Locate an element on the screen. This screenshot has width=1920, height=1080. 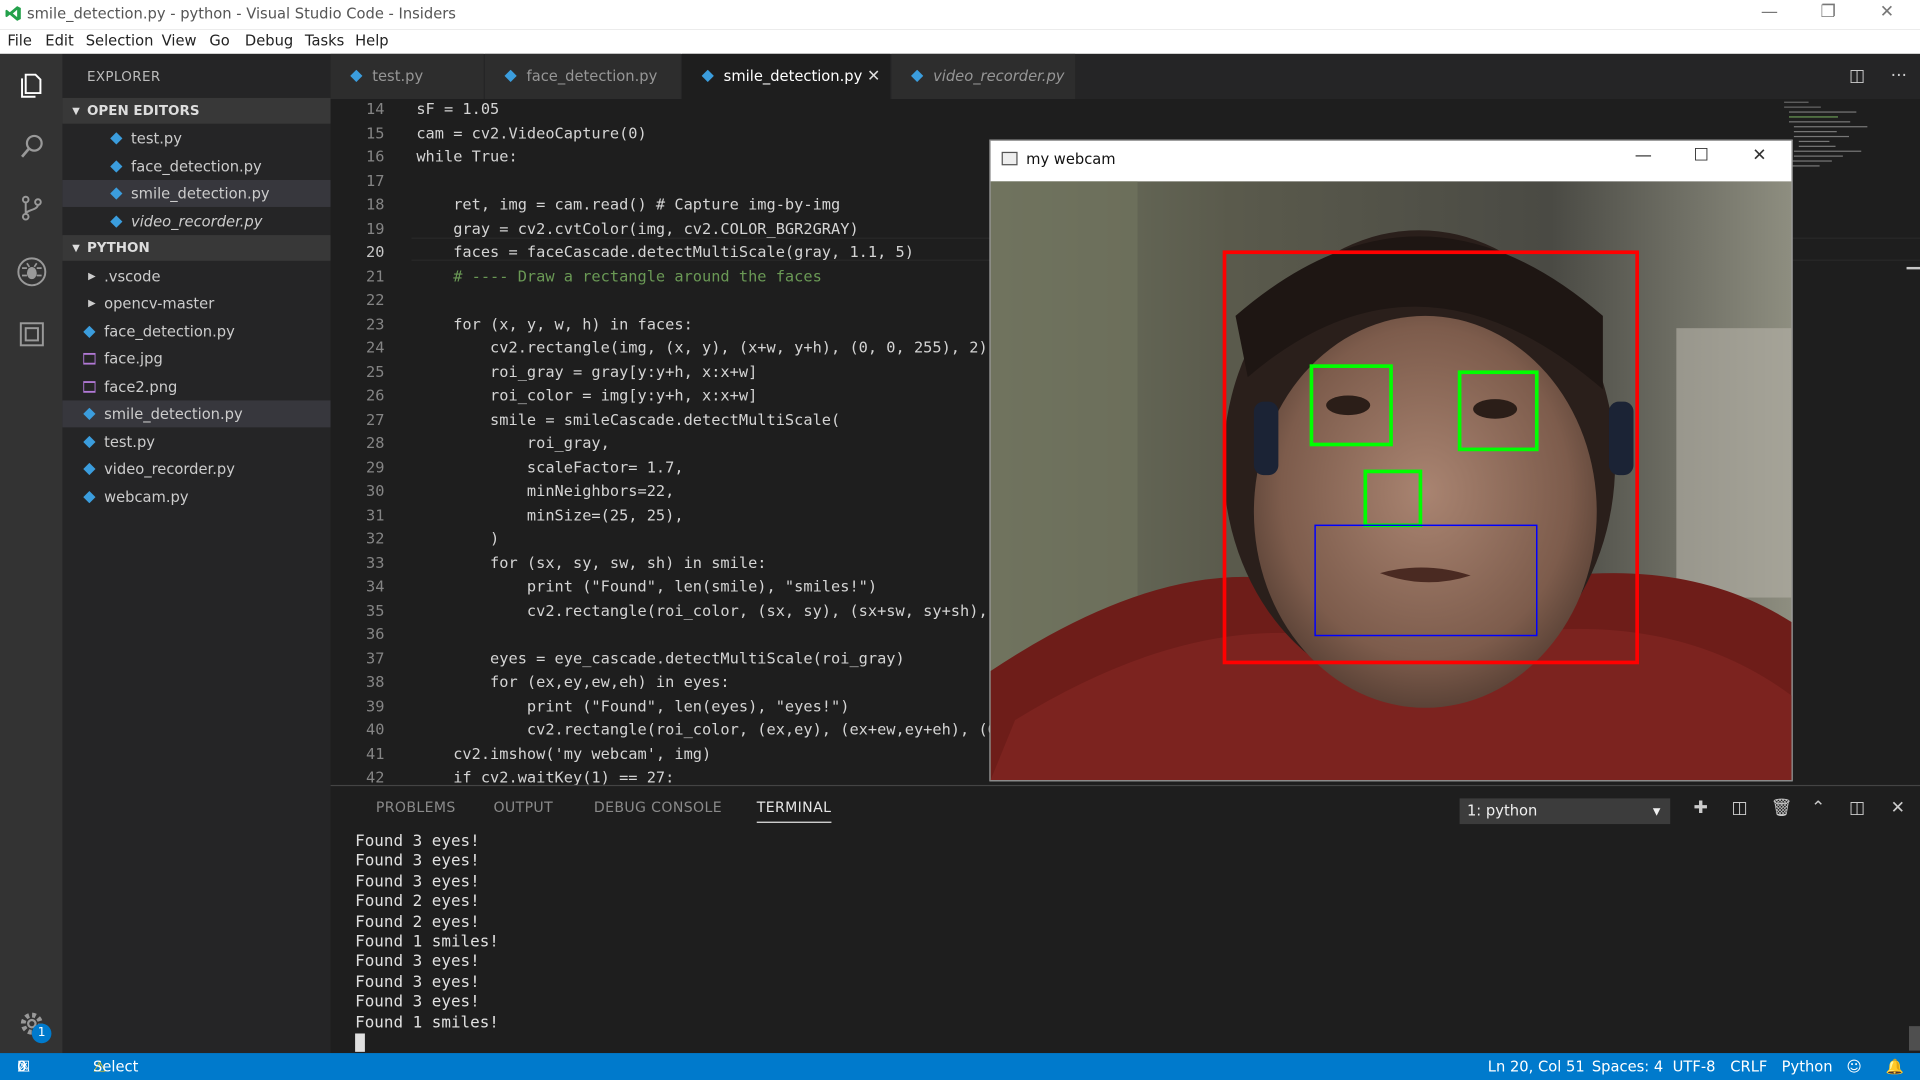
file-label: face2.png is located at coordinates (141, 387).